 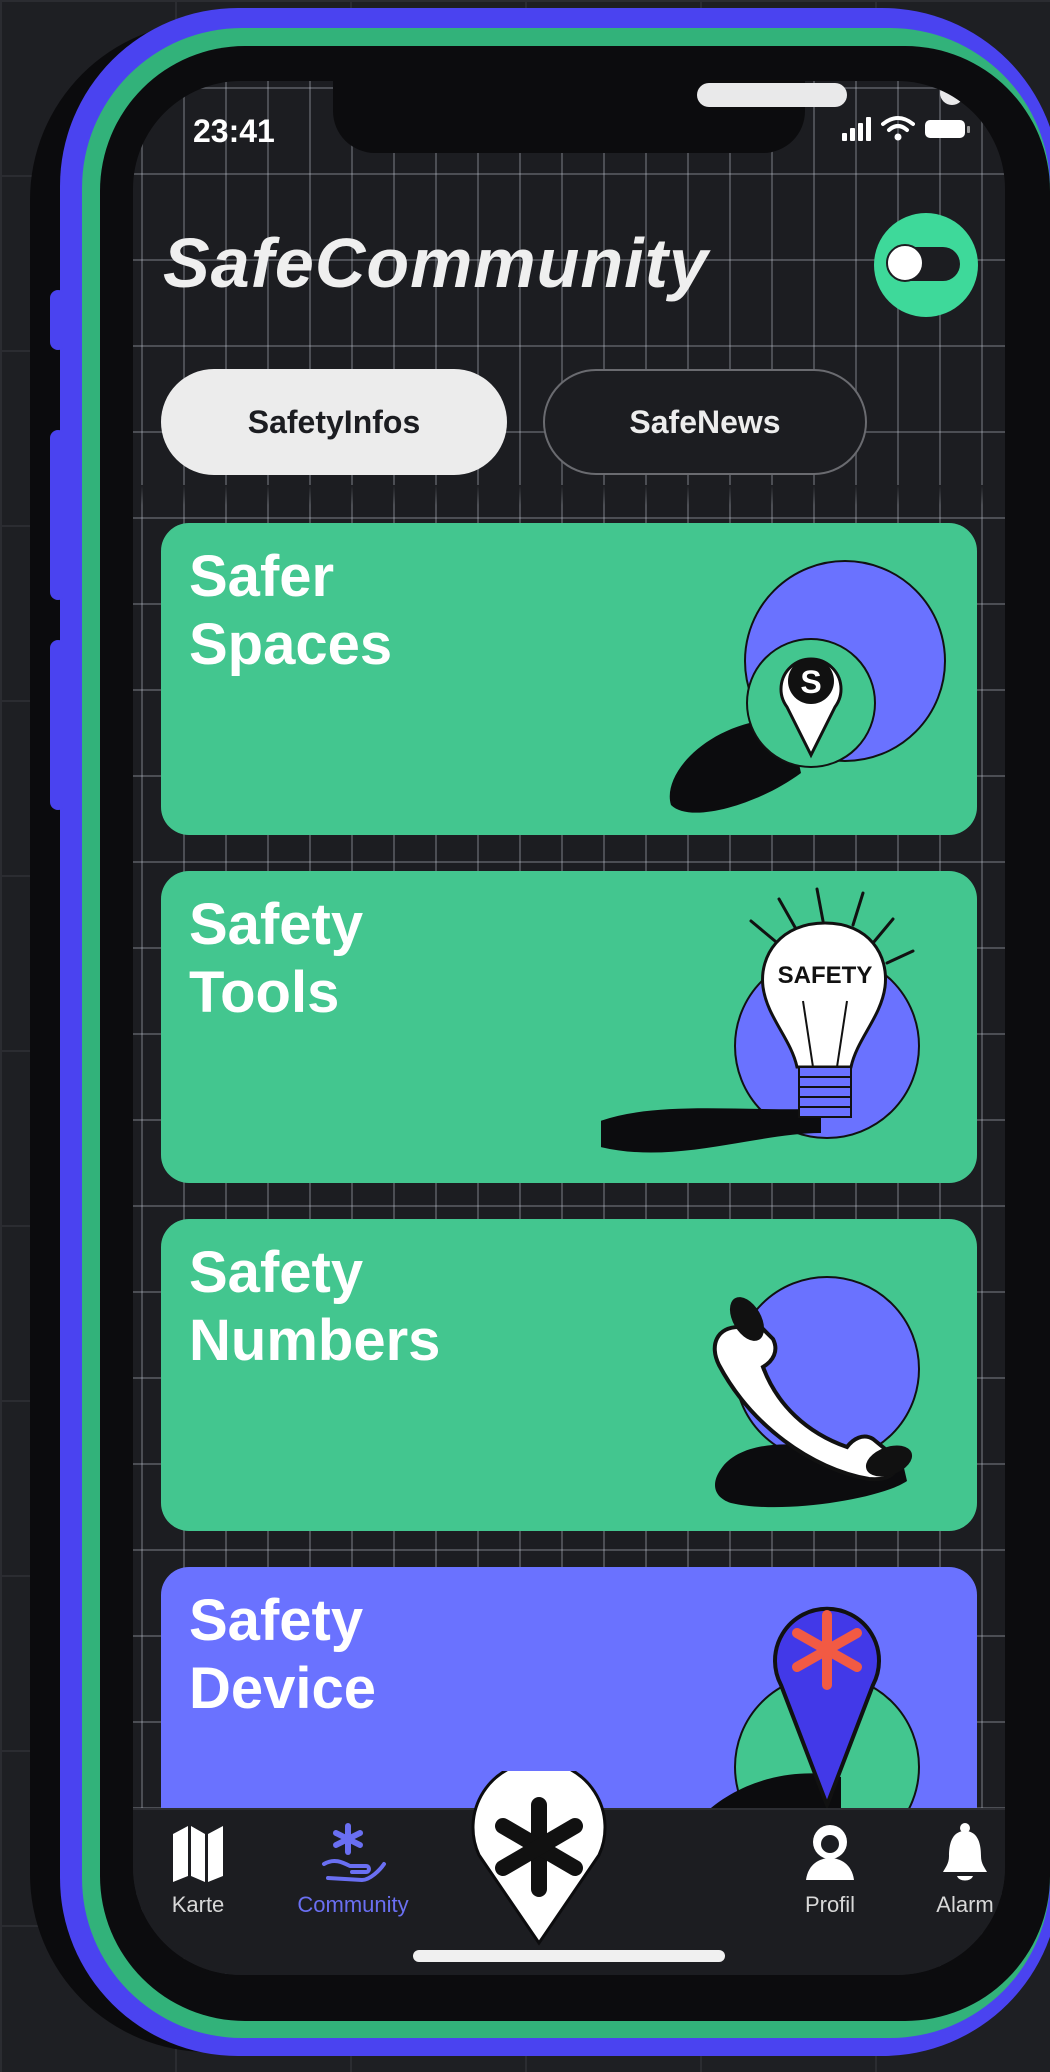 I want to click on home-indicator, so click(x=569, y=1956).